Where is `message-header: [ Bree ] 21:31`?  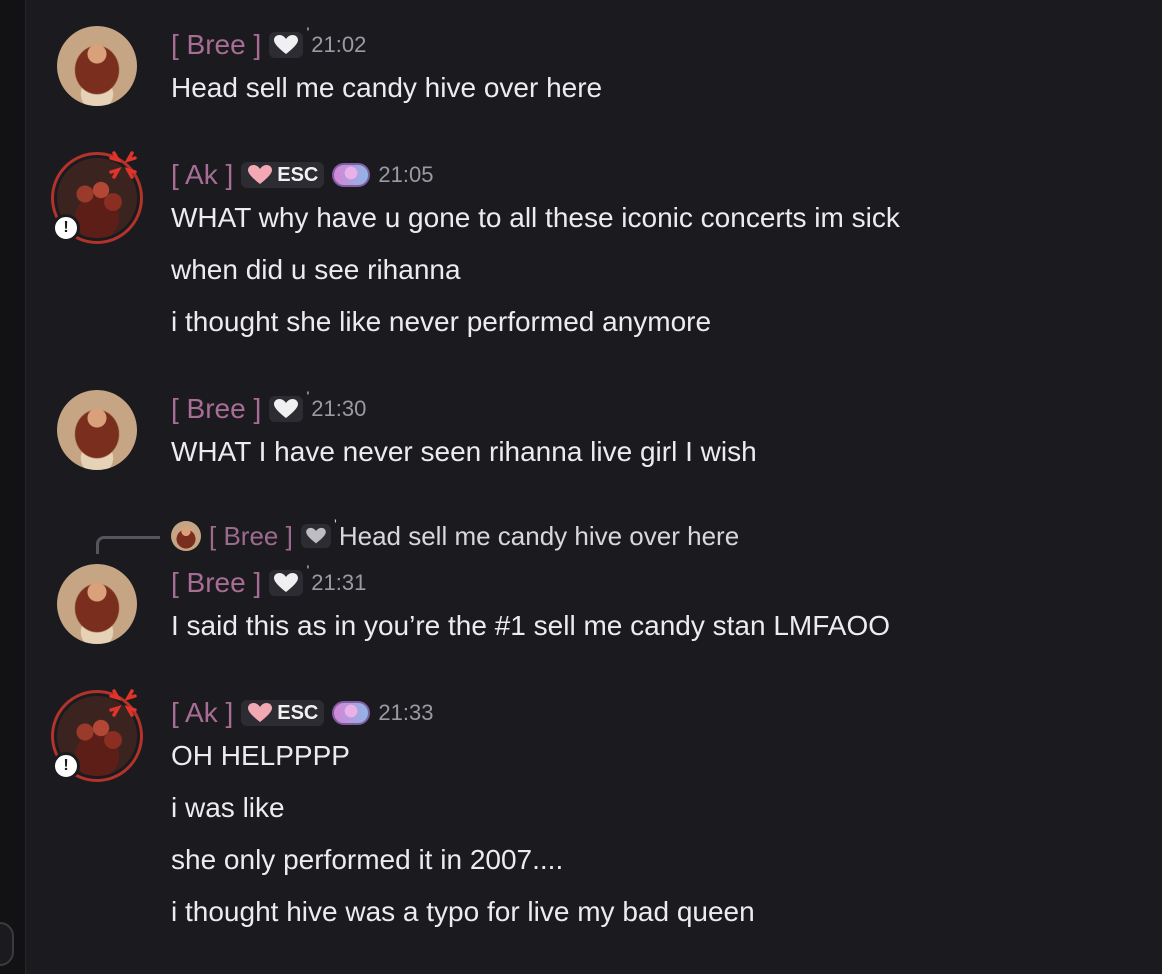
message-header: [ Bree ] 21:31 is located at coordinates (269, 581).